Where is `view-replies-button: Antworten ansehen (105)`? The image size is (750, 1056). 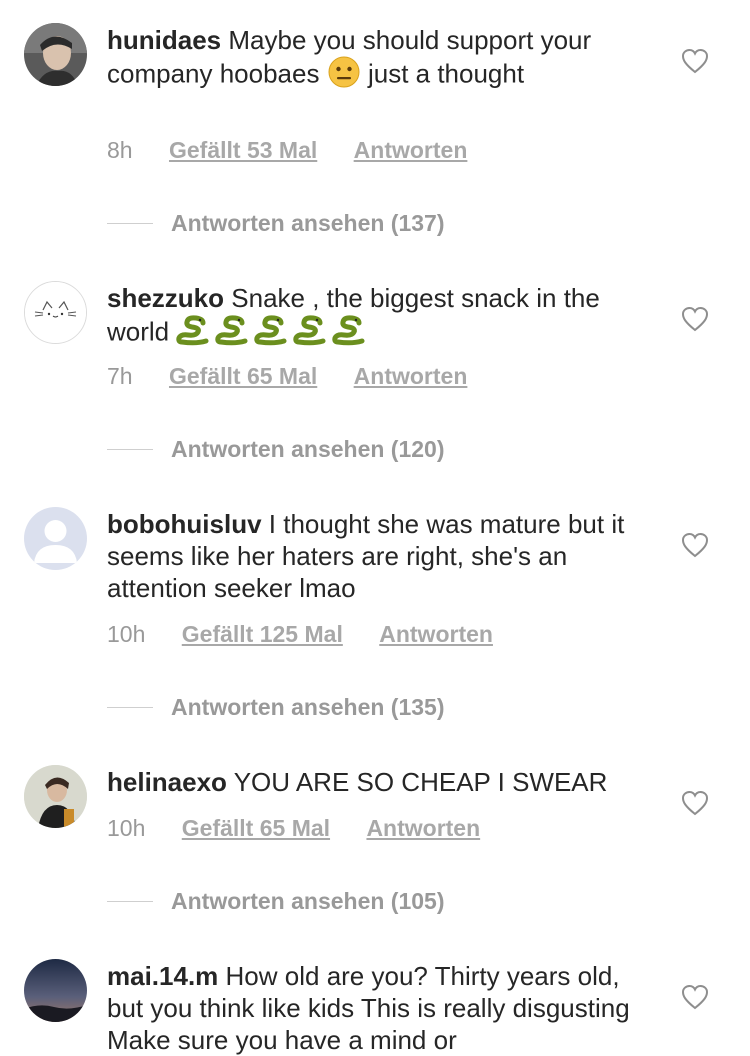 view-replies-button: Antworten ansehen (105) is located at coordinates (276, 901).